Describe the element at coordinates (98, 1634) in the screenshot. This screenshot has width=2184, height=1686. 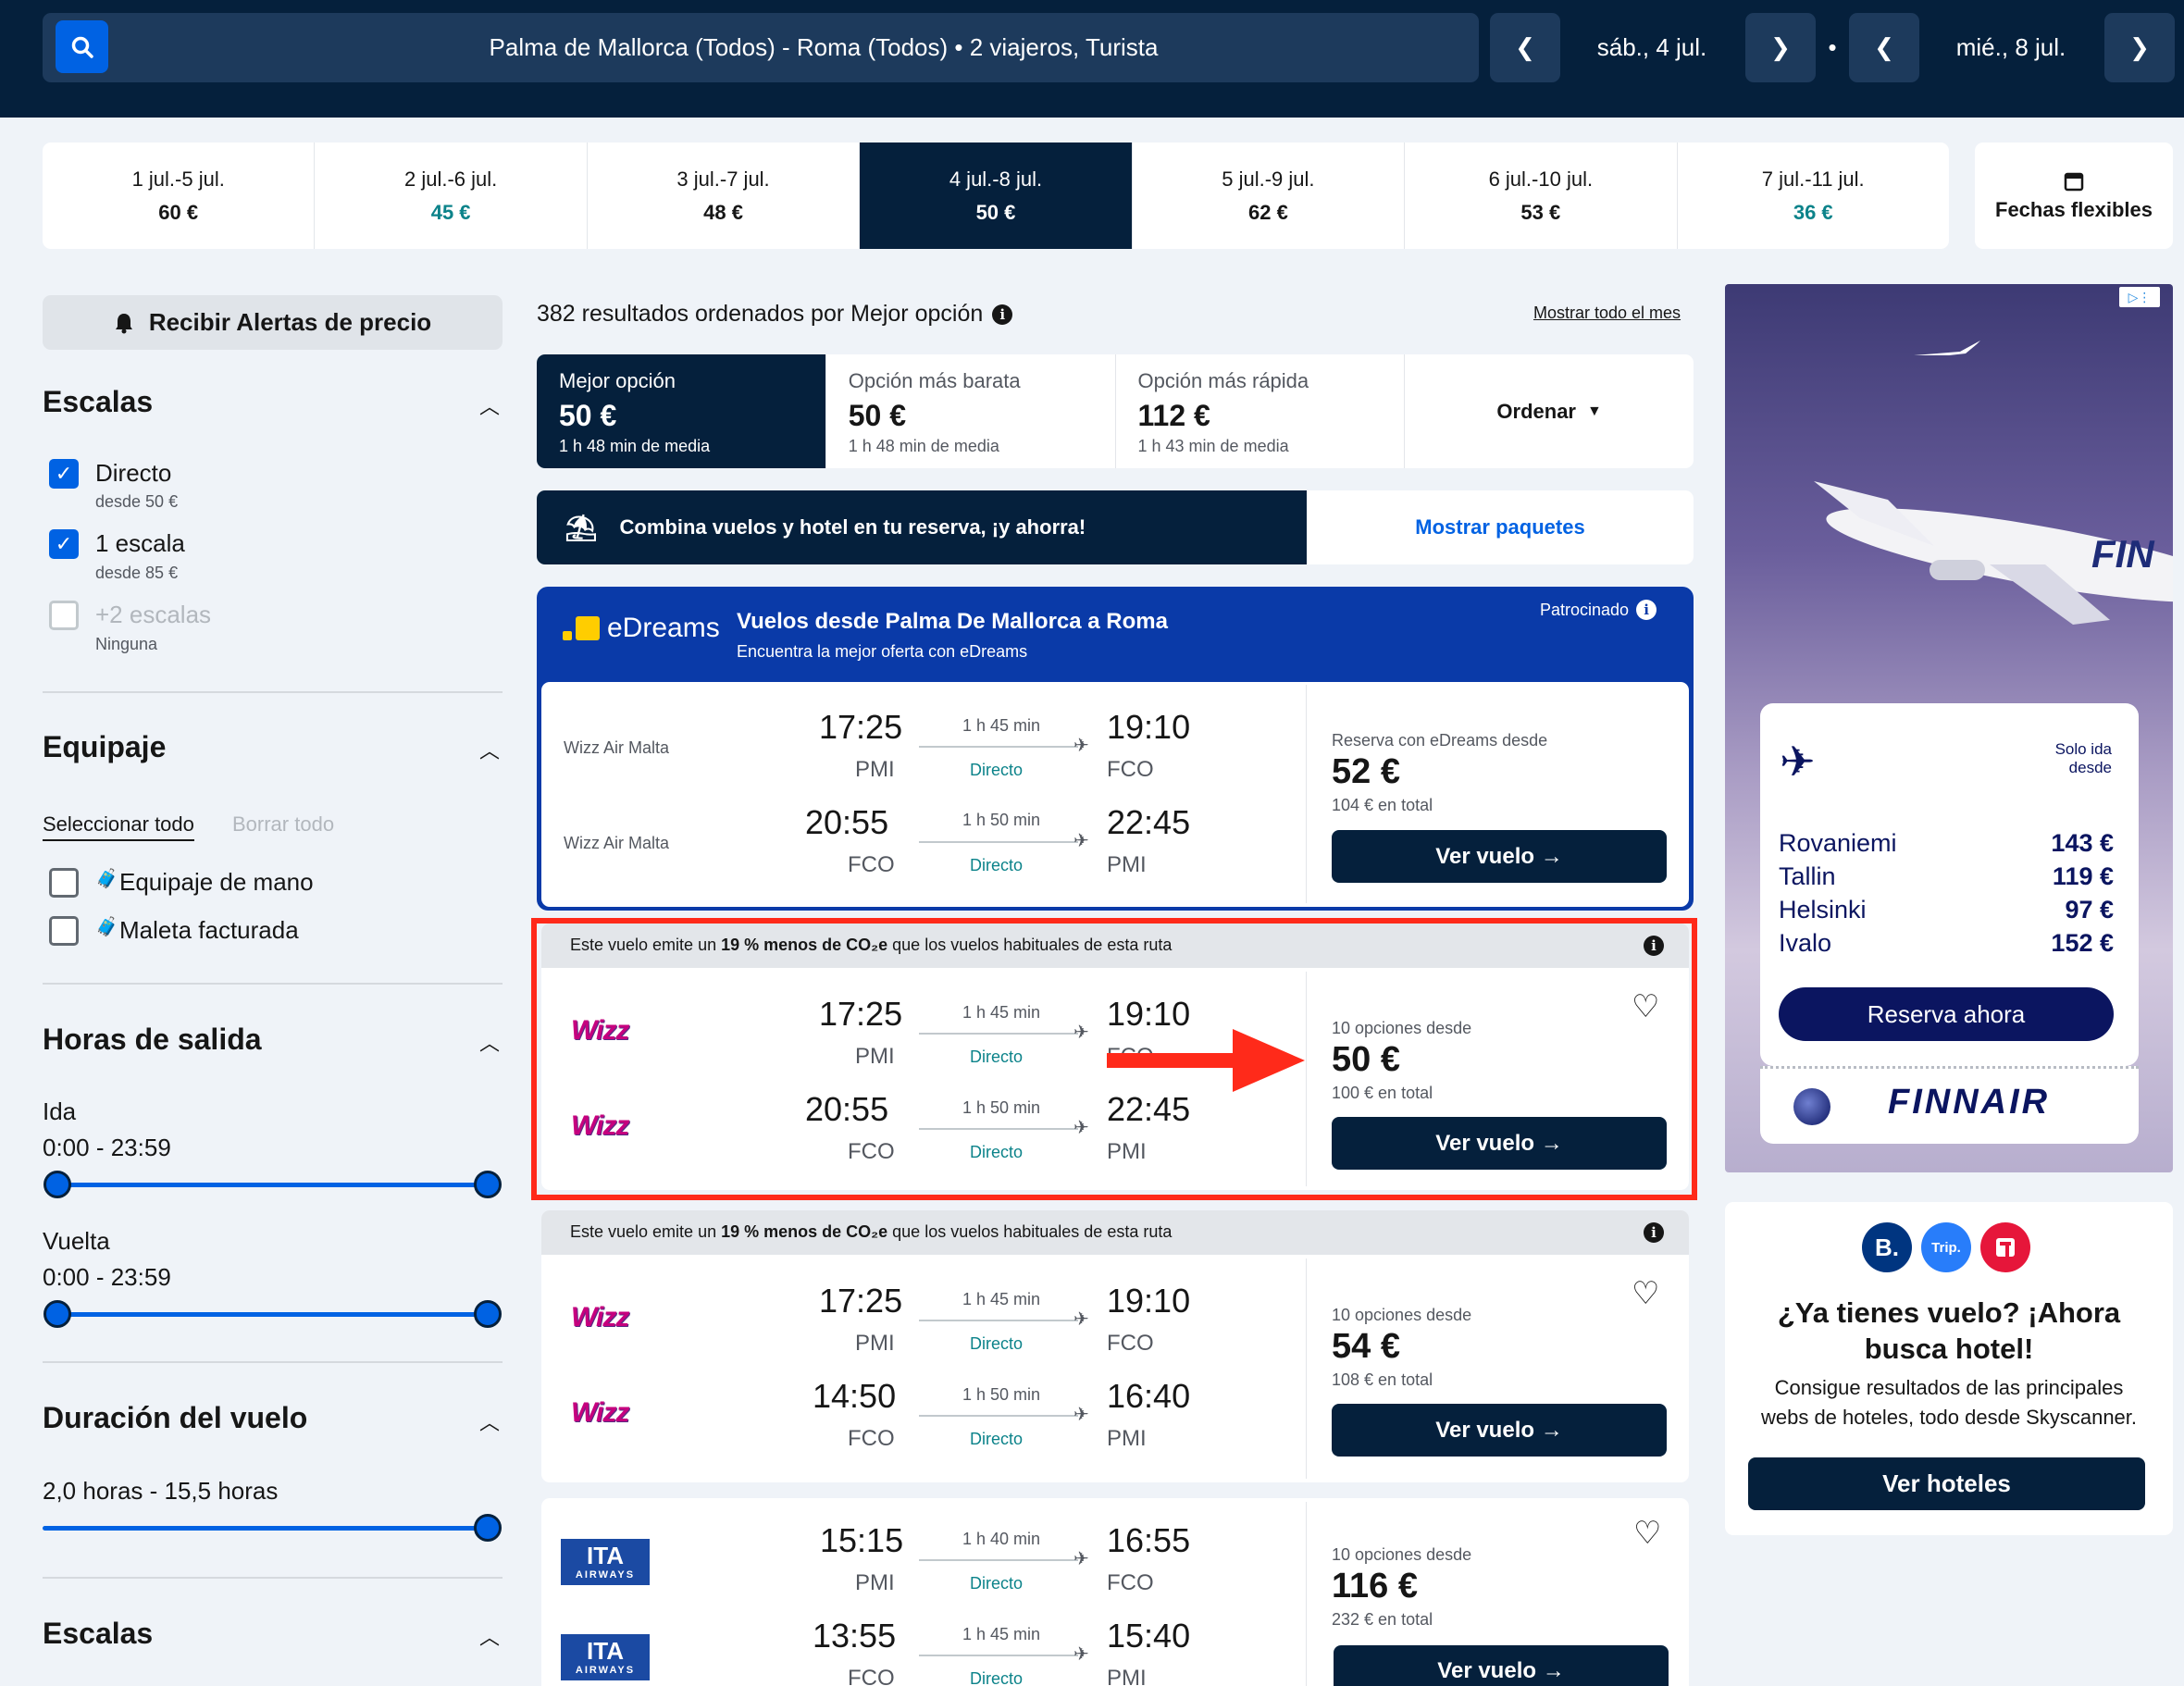
I see `stops-filter-title-2: Escalas` at that location.